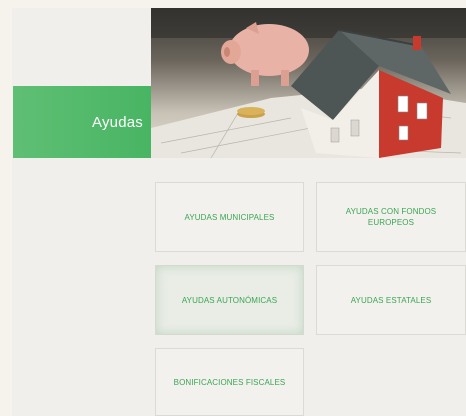 The height and width of the screenshot is (416, 466). I want to click on tile-ayudas-estatales: AYUDAS ESTATALES, so click(391, 300).